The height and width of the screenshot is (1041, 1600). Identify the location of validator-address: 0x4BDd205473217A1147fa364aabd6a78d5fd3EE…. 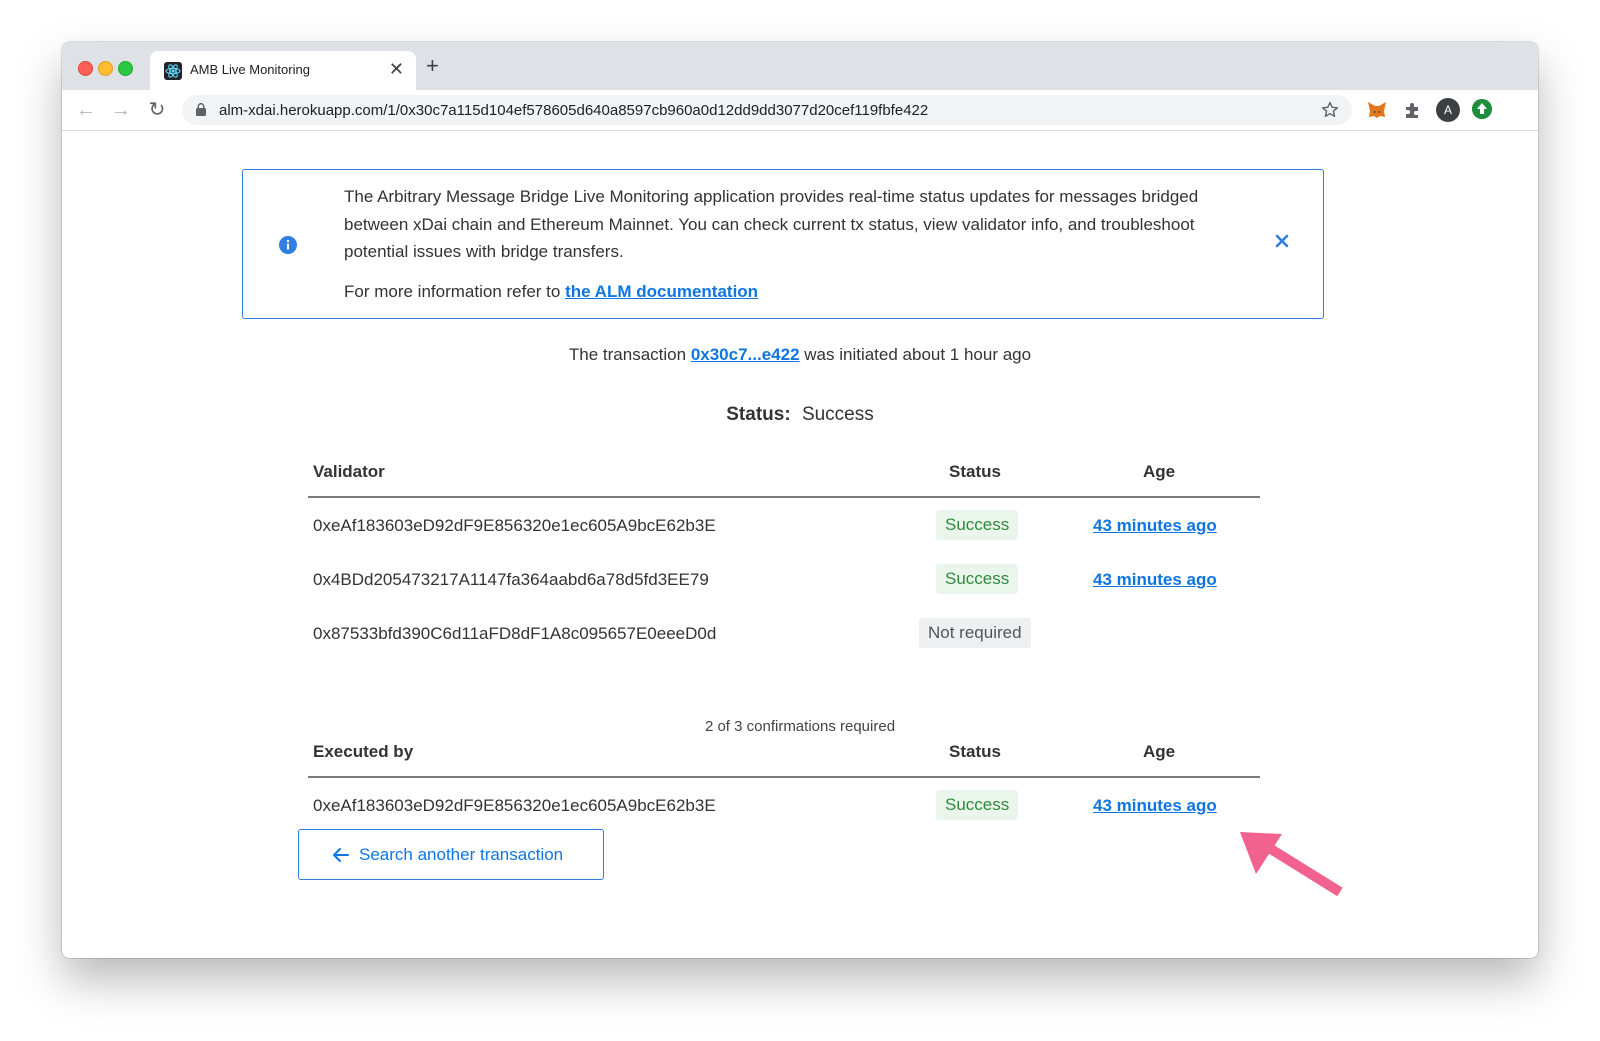
(511, 579).